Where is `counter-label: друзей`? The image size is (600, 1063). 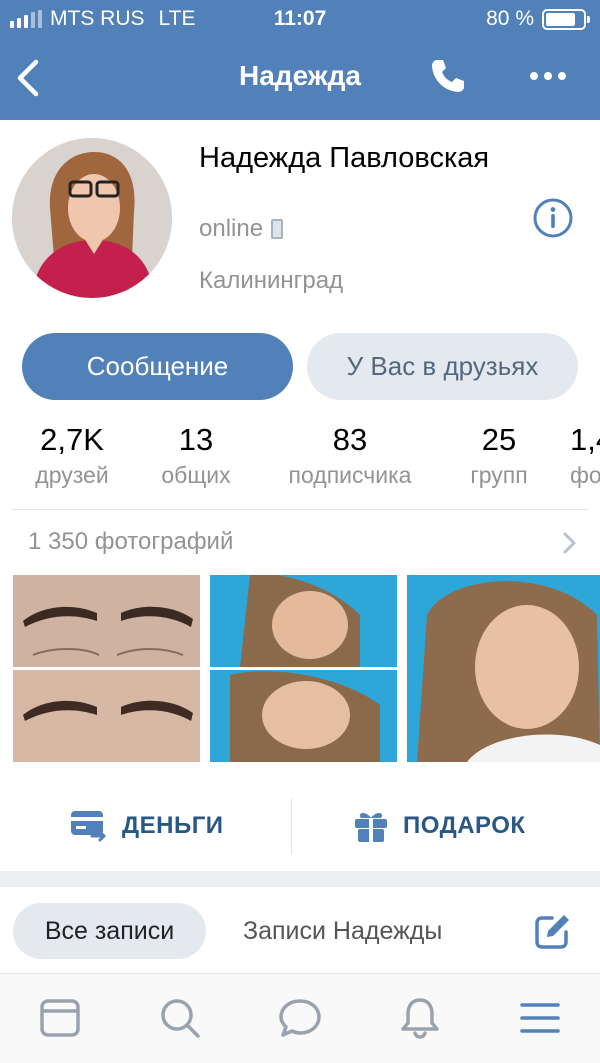 counter-label: друзей is located at coordinates (72, 475).